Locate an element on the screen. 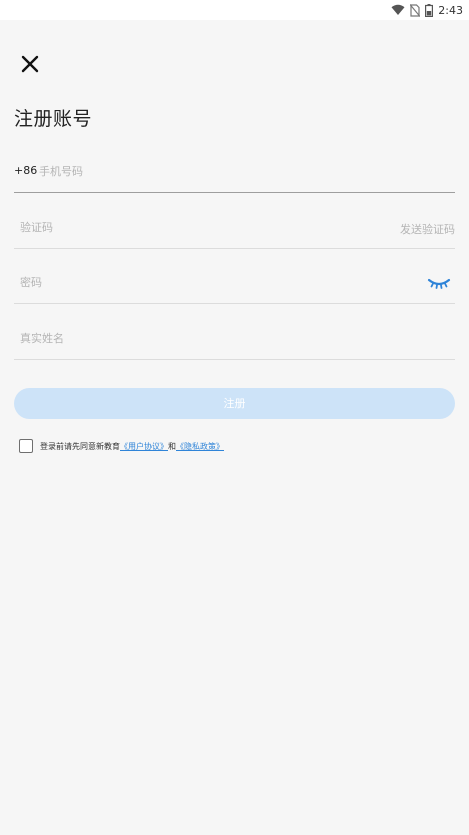 The height and width of the screenshot is (835, 469). phone-input is located at coordinates (209, 171).